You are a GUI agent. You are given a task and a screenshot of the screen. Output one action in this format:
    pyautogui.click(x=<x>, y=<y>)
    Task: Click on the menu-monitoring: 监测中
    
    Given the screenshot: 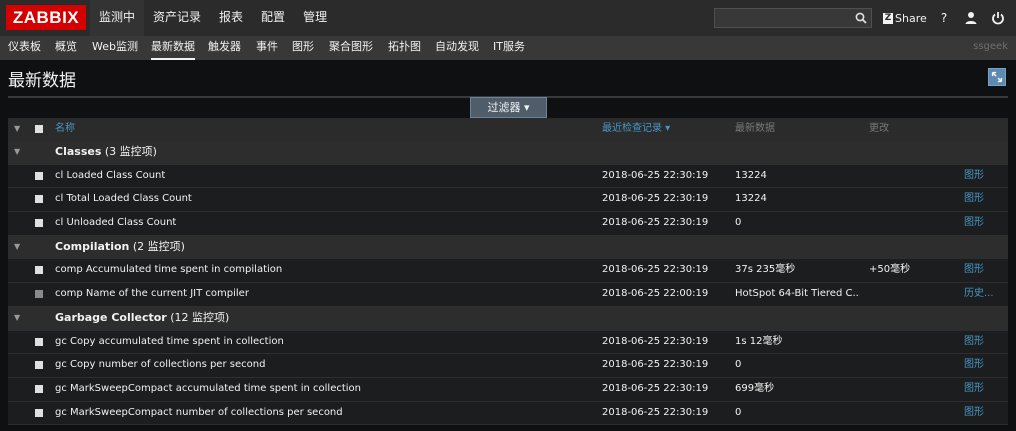 What is the action you would take?
    pyautogui.click(x=117, y=18)
    